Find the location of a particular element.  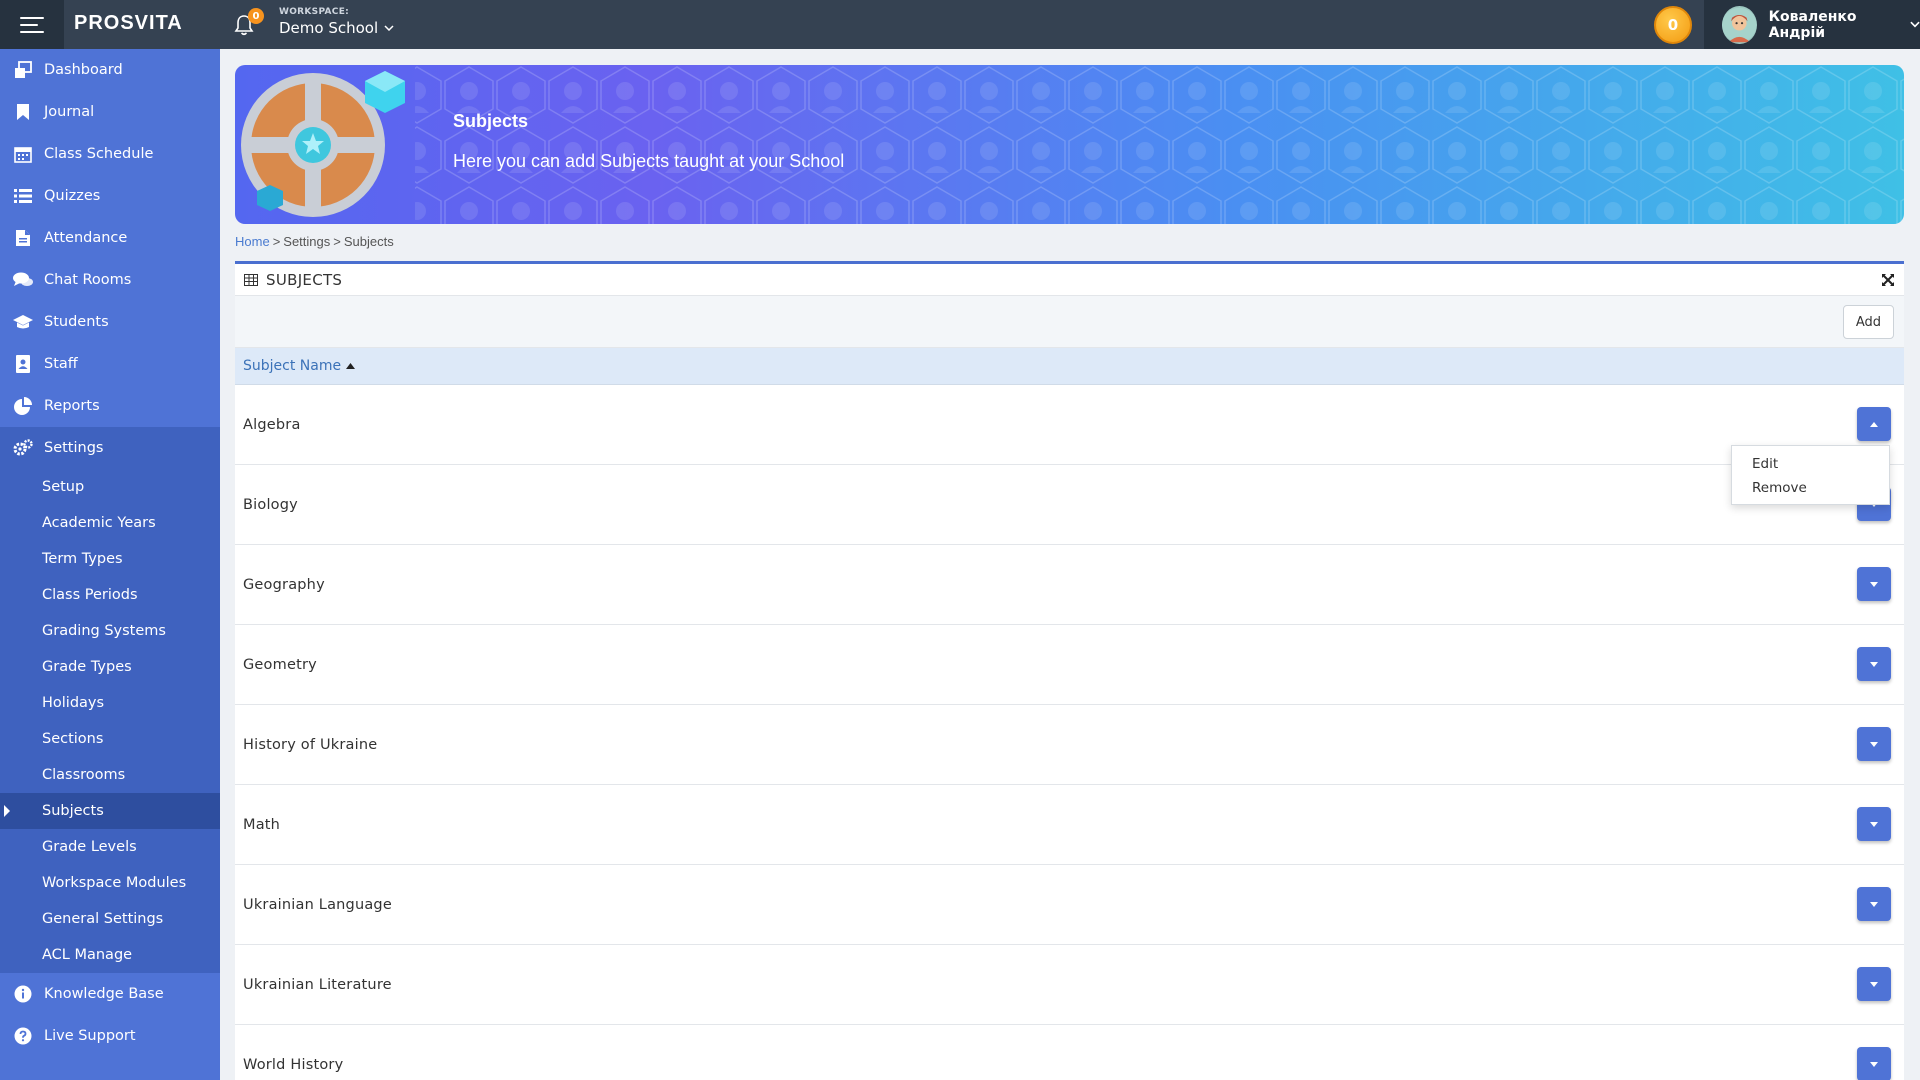

table-row: Math is located at coordinates (1069, 825).